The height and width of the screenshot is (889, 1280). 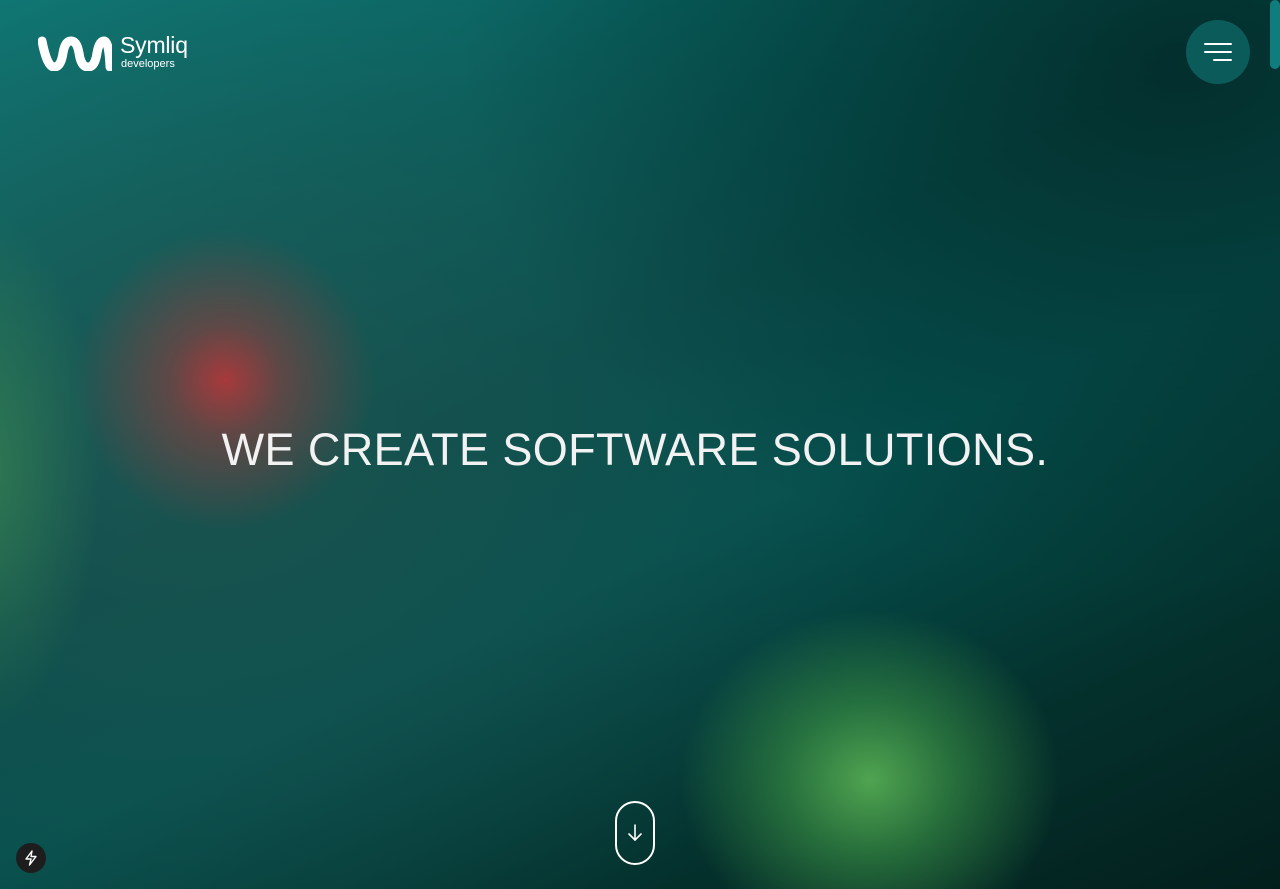 What do you see at coordinates (1275, 34) in the screenshot?
I see `scrollbar-thumb` at bounding box center [1275, 34].